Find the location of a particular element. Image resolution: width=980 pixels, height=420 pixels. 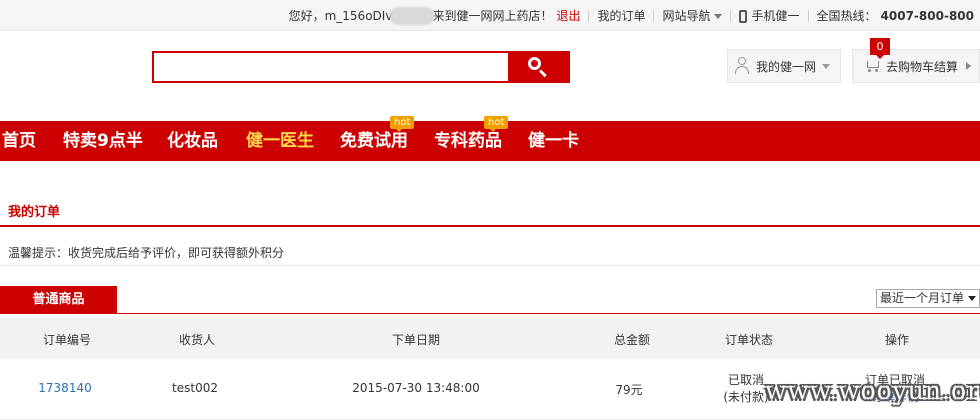

orders-table-header: 订单编号 收货人 下单日期 总金额 订单状态 操作 is located at coordinates (490, 338).